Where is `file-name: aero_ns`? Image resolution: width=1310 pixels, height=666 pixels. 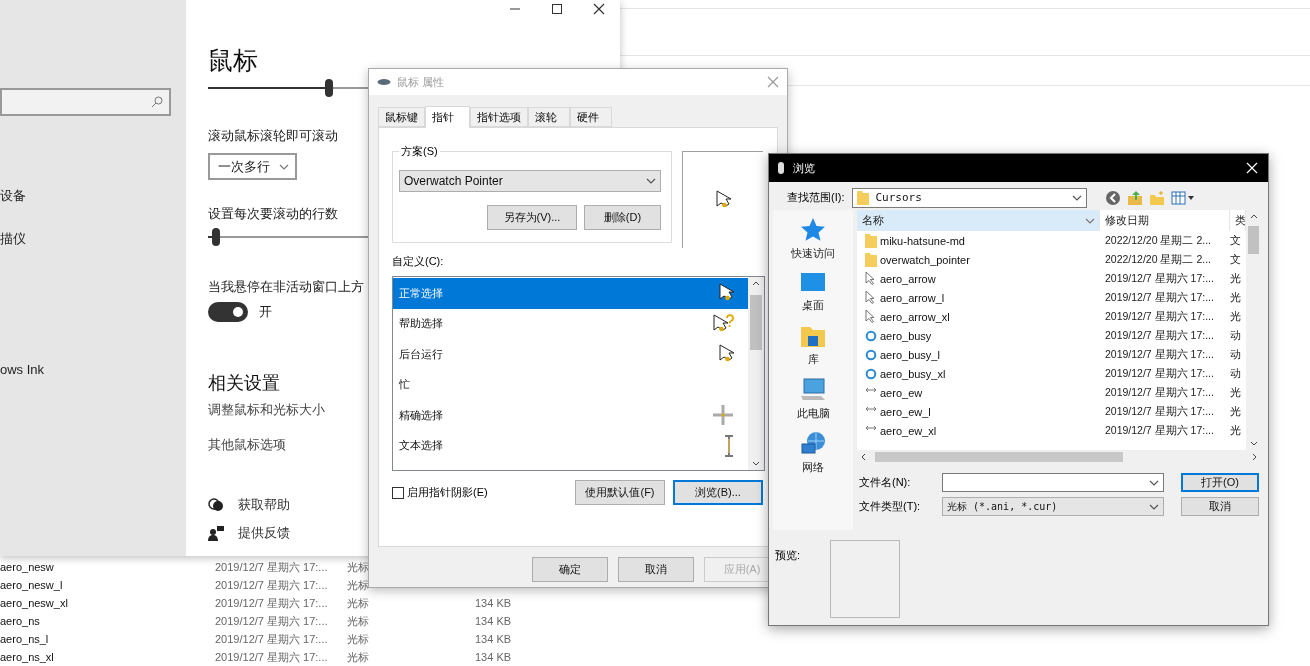
file-name: aero_ns is located at coordinates (20, 621).